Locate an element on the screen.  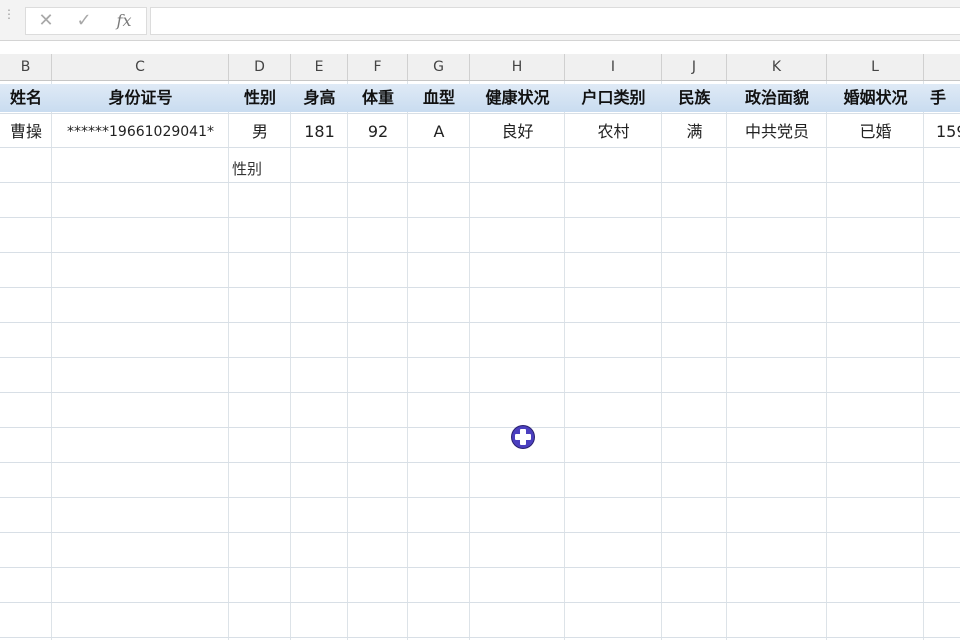
column-header-h: H is located at coordinates (517, 67).